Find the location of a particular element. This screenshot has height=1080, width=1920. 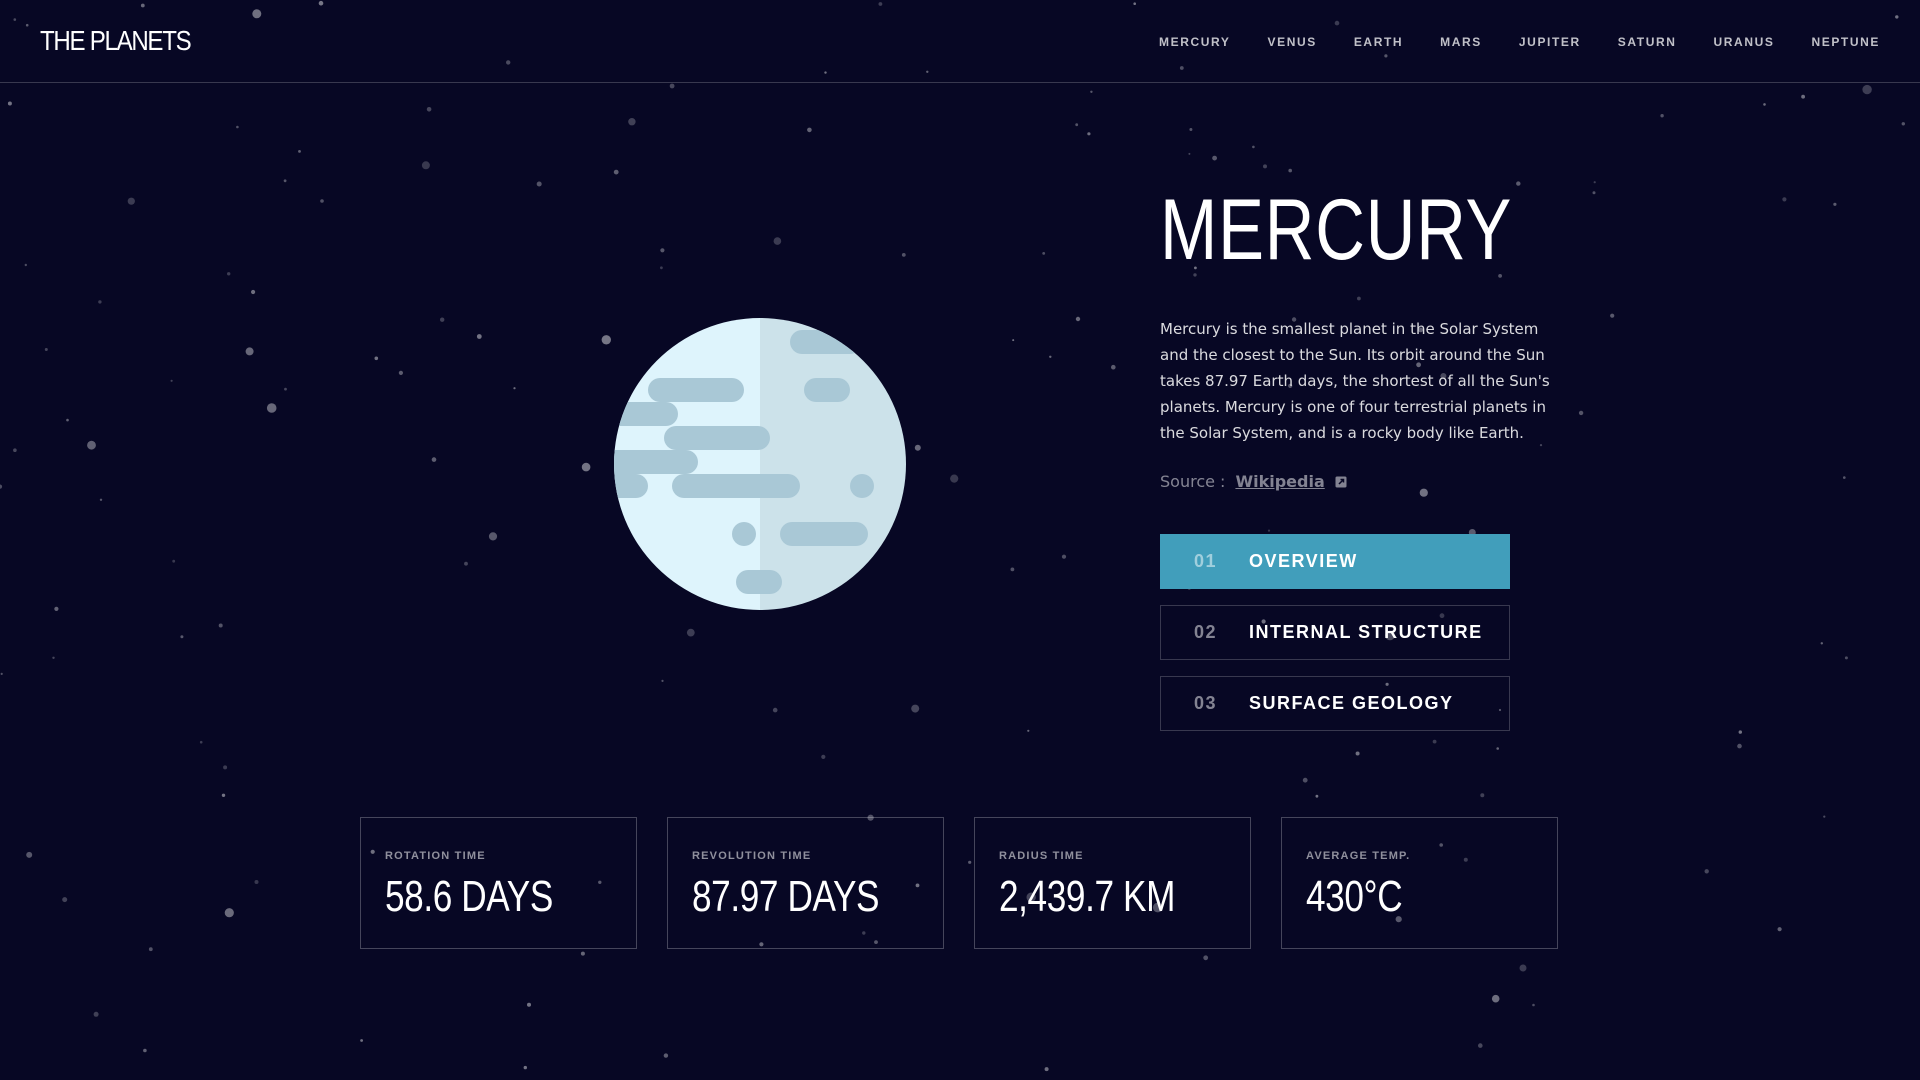

tab-surface-geology: 03 SURFACE GEOLOGY is located at coordinates (1335, 703).